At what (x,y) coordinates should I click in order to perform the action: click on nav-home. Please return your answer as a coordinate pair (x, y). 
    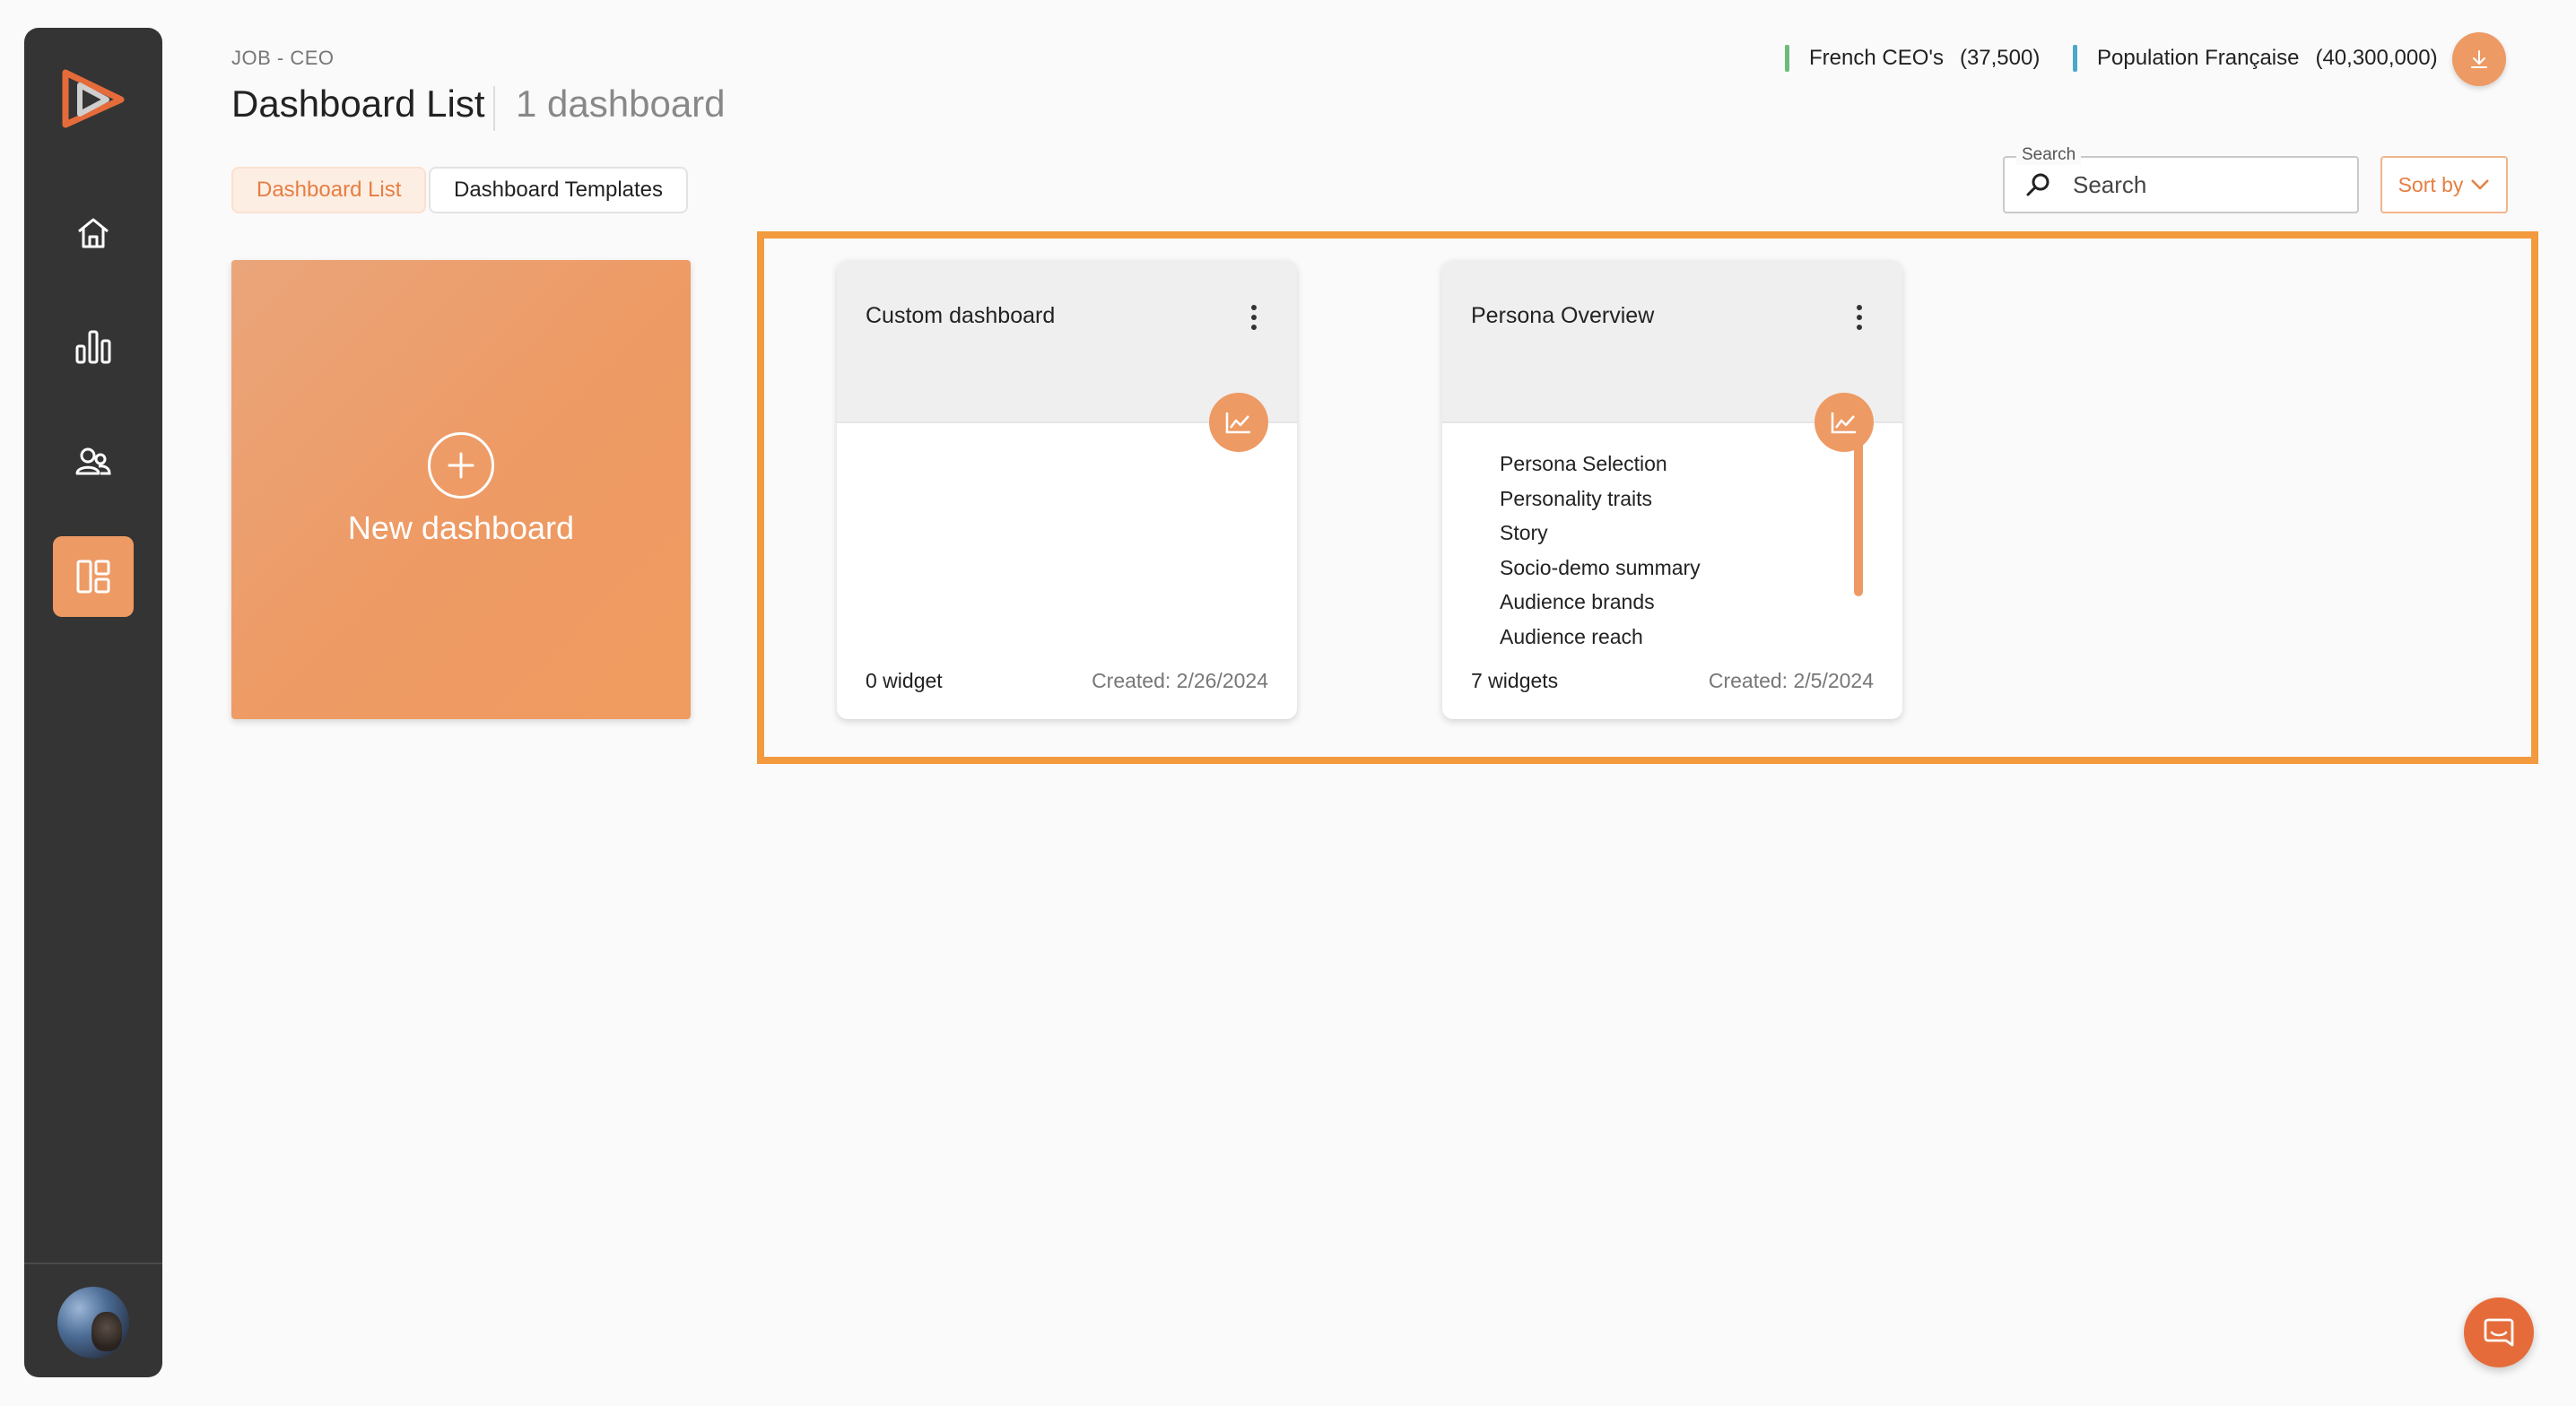
    Looking at the image, I should click on (93, 233).